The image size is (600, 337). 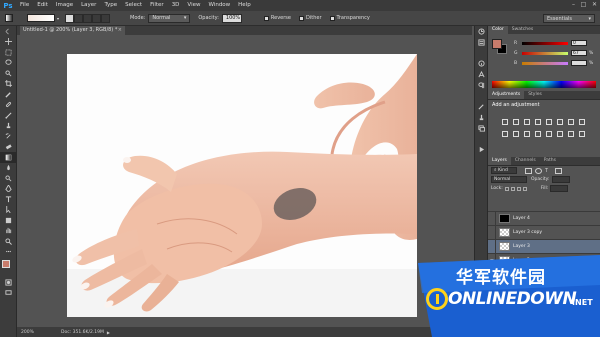 I want to click on maximize-button: □, so click(x=583, y=5).